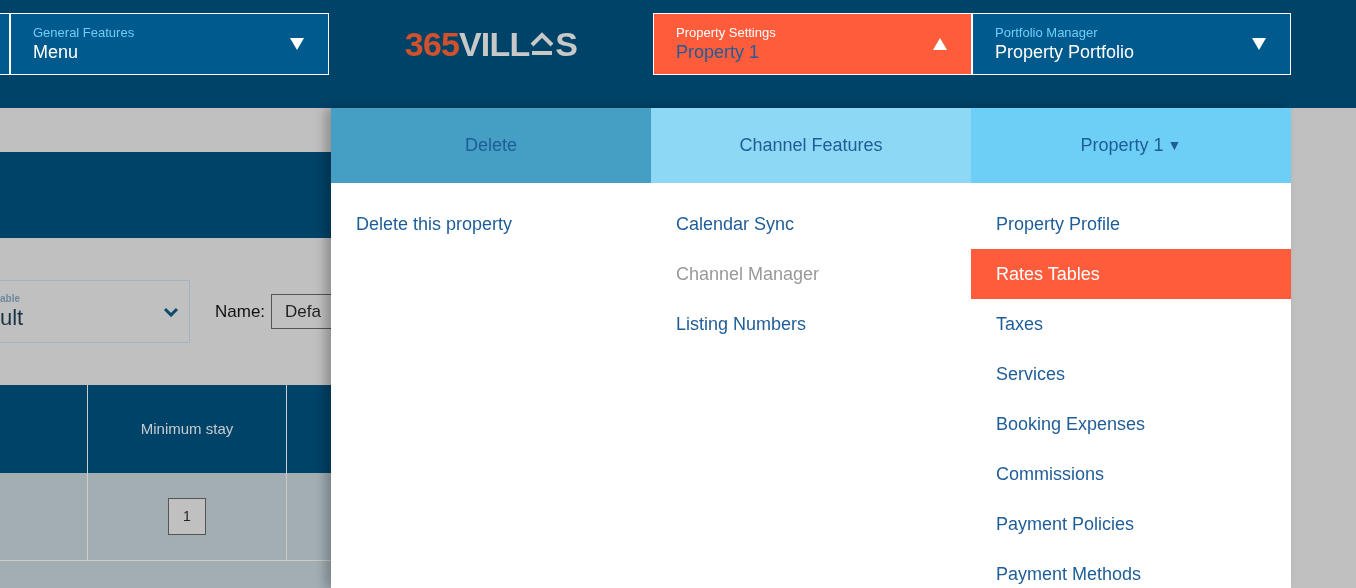  Describe the element at coordinates (56, 52) in the screenshot. I see `nav-dropdown-value: Menu` at that location.